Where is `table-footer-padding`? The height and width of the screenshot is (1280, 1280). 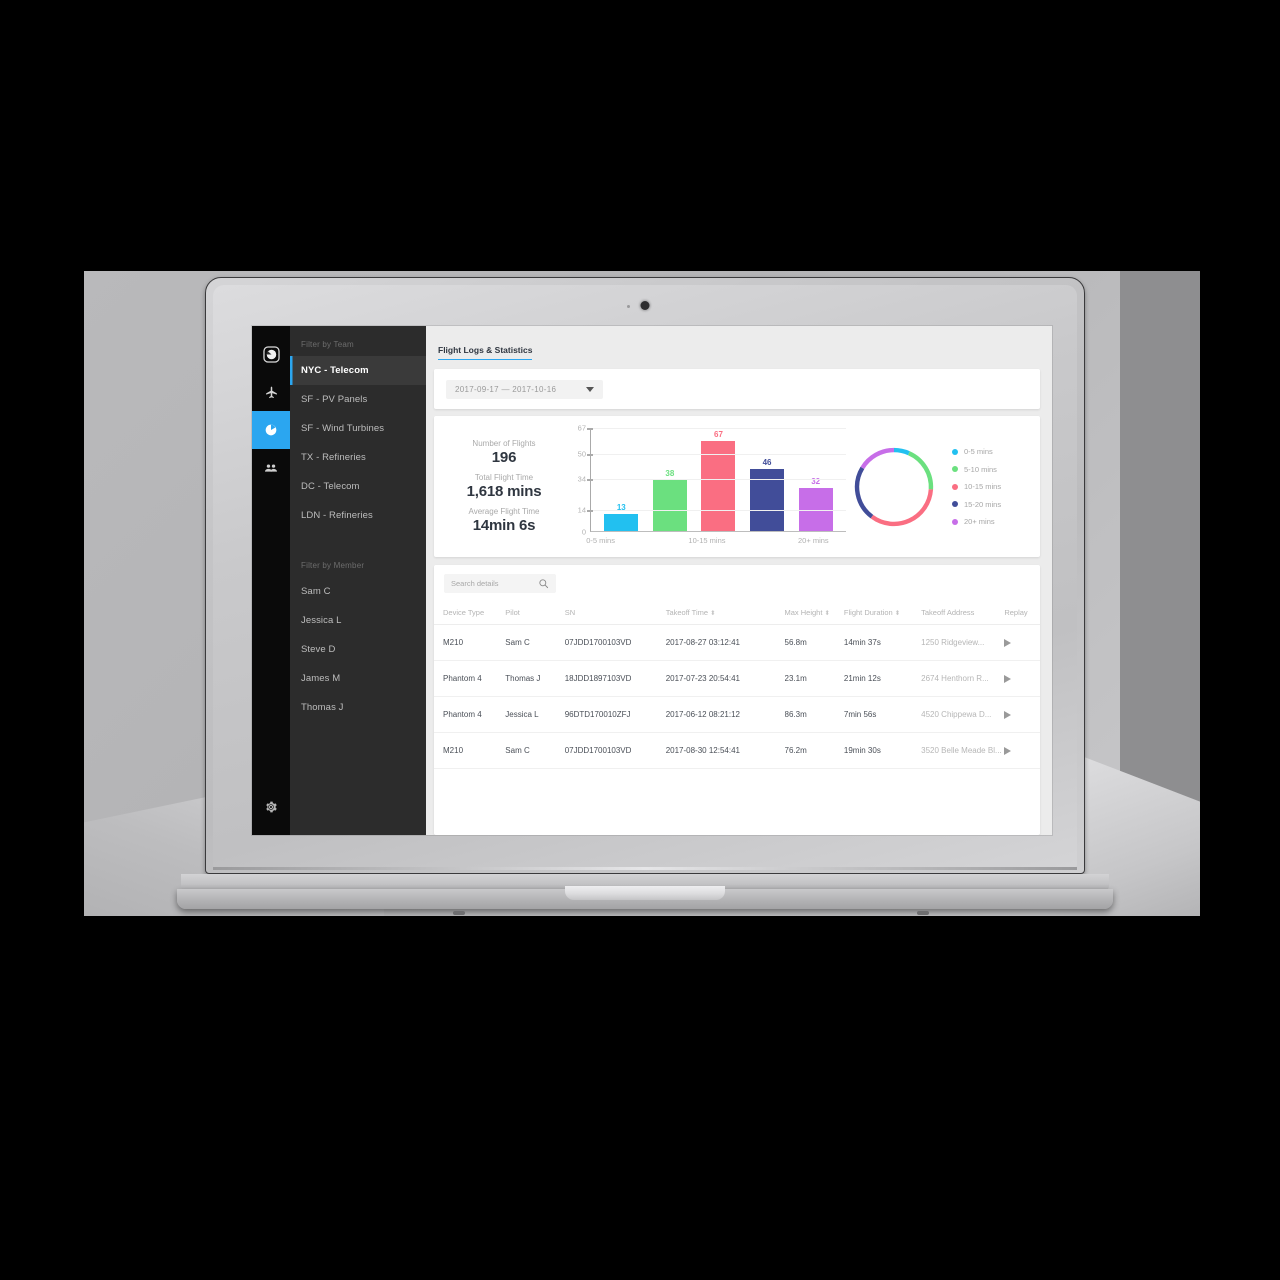
table-footer-padding is located at coordinates (737, 777).